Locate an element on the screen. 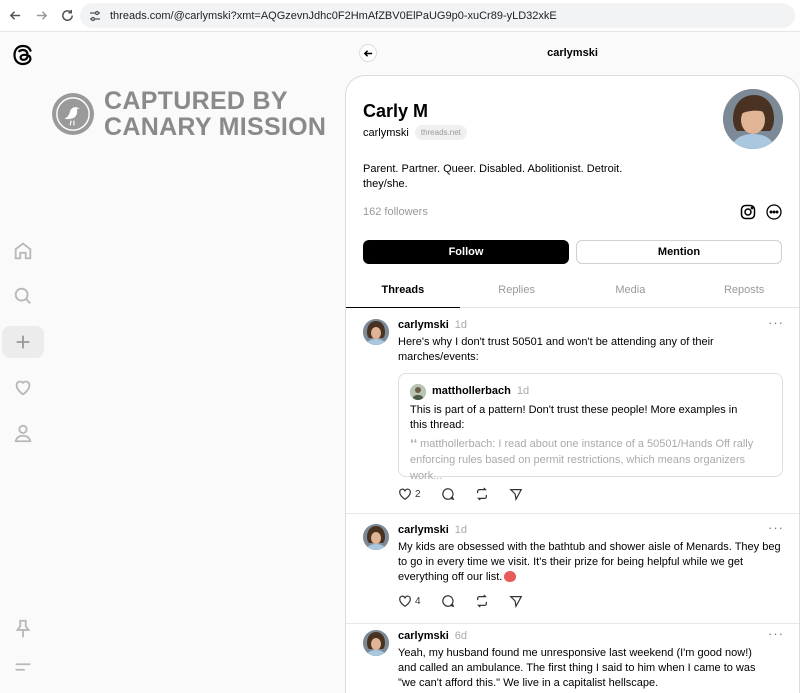  threads-logo-icon is located at coordinates (23, 55).